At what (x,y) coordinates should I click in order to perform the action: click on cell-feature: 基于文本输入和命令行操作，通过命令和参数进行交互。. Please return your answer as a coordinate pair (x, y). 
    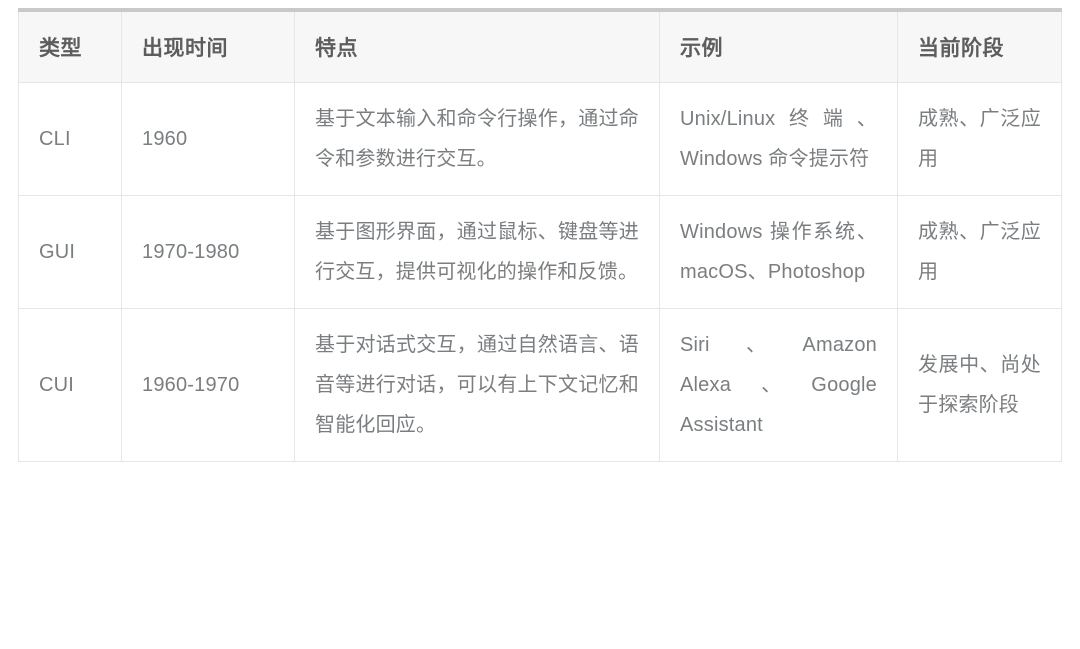
    Looking at the image, I should click on (477, 139).